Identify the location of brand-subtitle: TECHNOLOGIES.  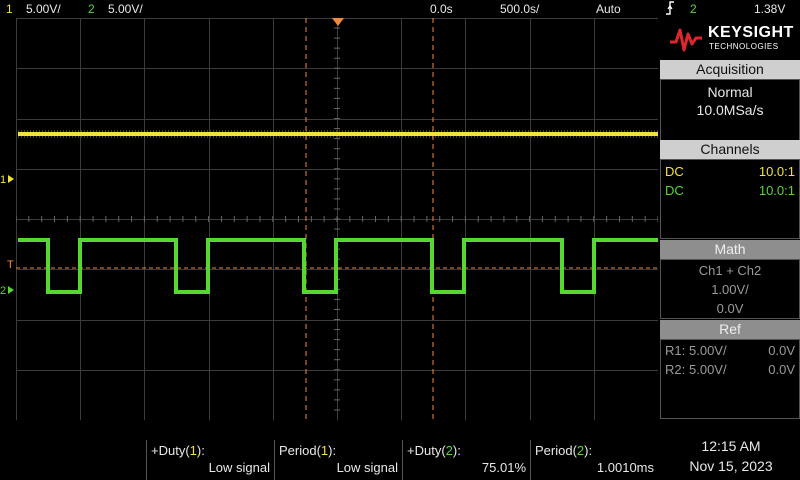
(744, 46).